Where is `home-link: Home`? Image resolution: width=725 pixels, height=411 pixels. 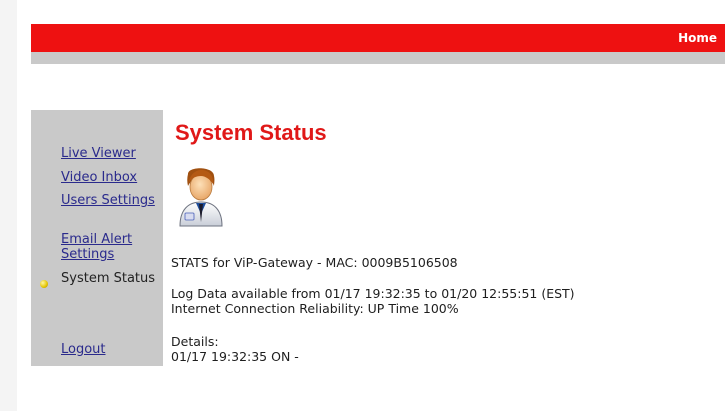
home-link: Home is located at coordinates (697, 38).